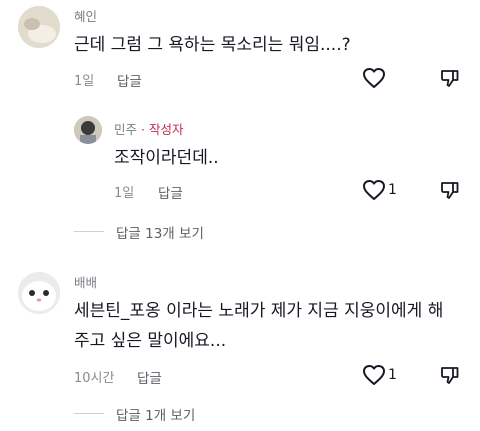  What do you see at coordinates (84, 81) in the screenshot?
I see `comment-time: 1일` at bounding box center [84, 81].